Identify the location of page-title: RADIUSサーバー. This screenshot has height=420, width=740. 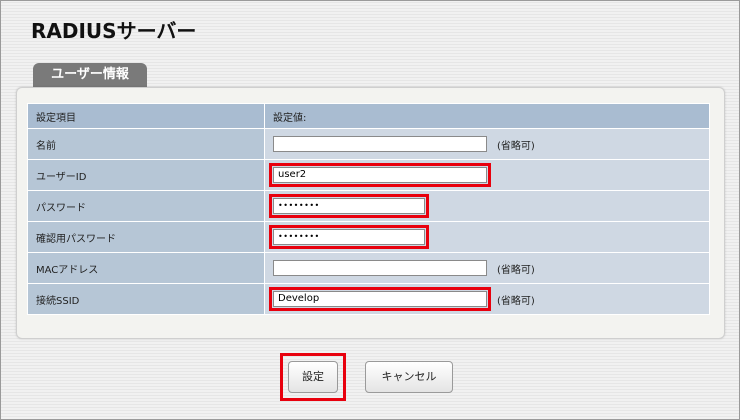
(114, 31).